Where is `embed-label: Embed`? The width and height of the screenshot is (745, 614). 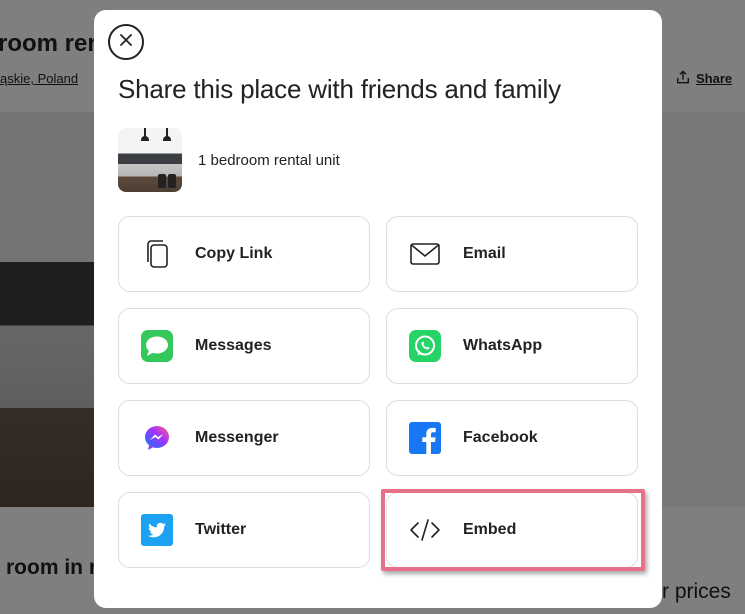
embed-label: Embed is located at coordinates (490, 529).